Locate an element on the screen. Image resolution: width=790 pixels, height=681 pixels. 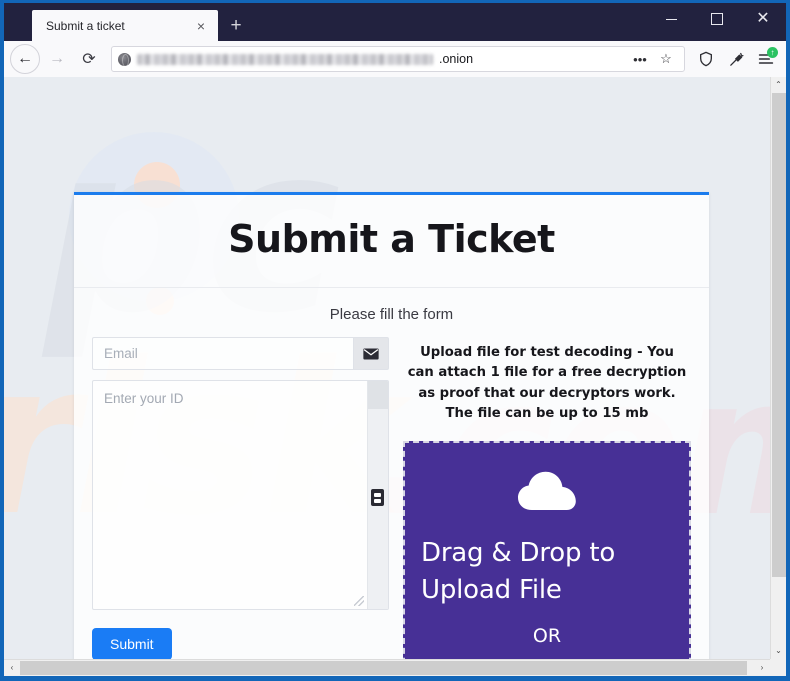
email-field-group is located at coordinates (240, 353).